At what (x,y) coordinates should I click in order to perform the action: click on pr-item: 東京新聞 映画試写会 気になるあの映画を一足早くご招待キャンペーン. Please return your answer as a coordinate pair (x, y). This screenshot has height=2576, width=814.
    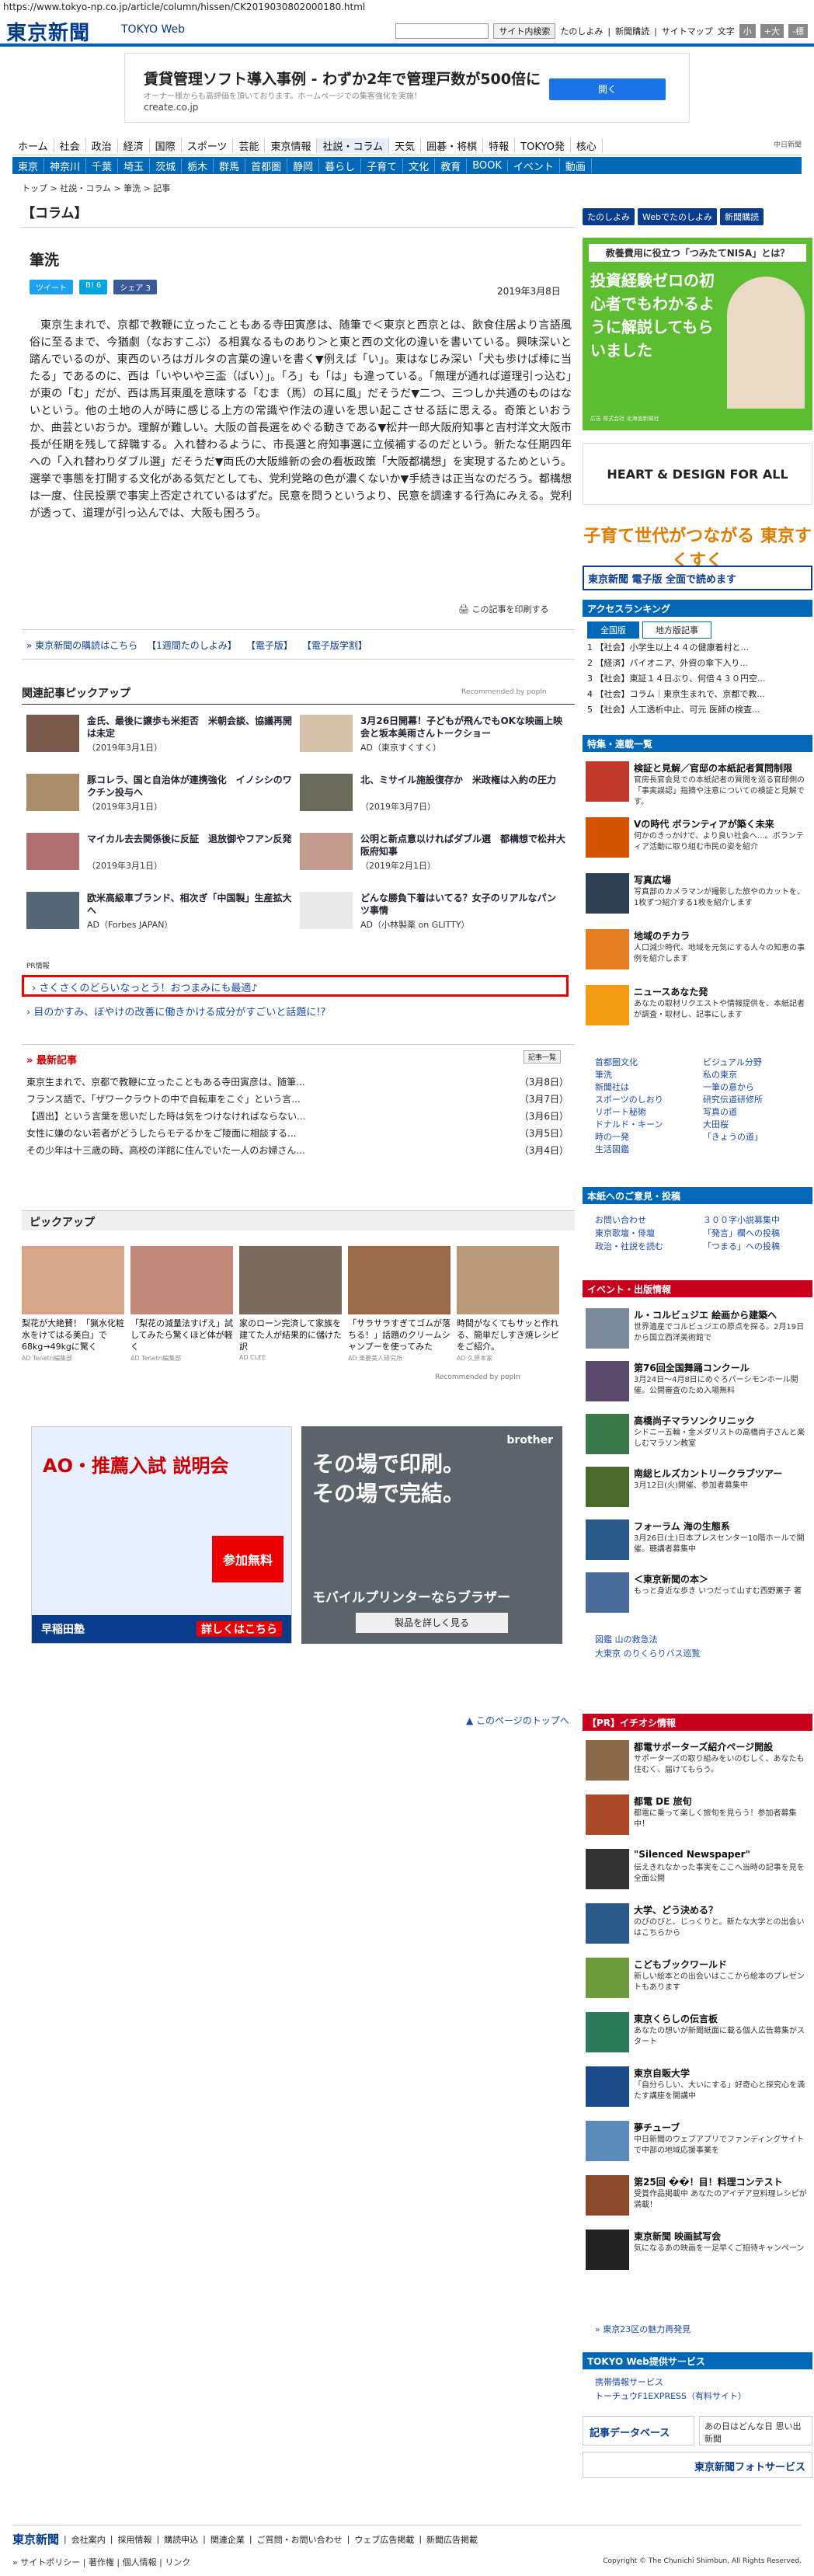
    Looking at the image, I should click on (697, 2251).